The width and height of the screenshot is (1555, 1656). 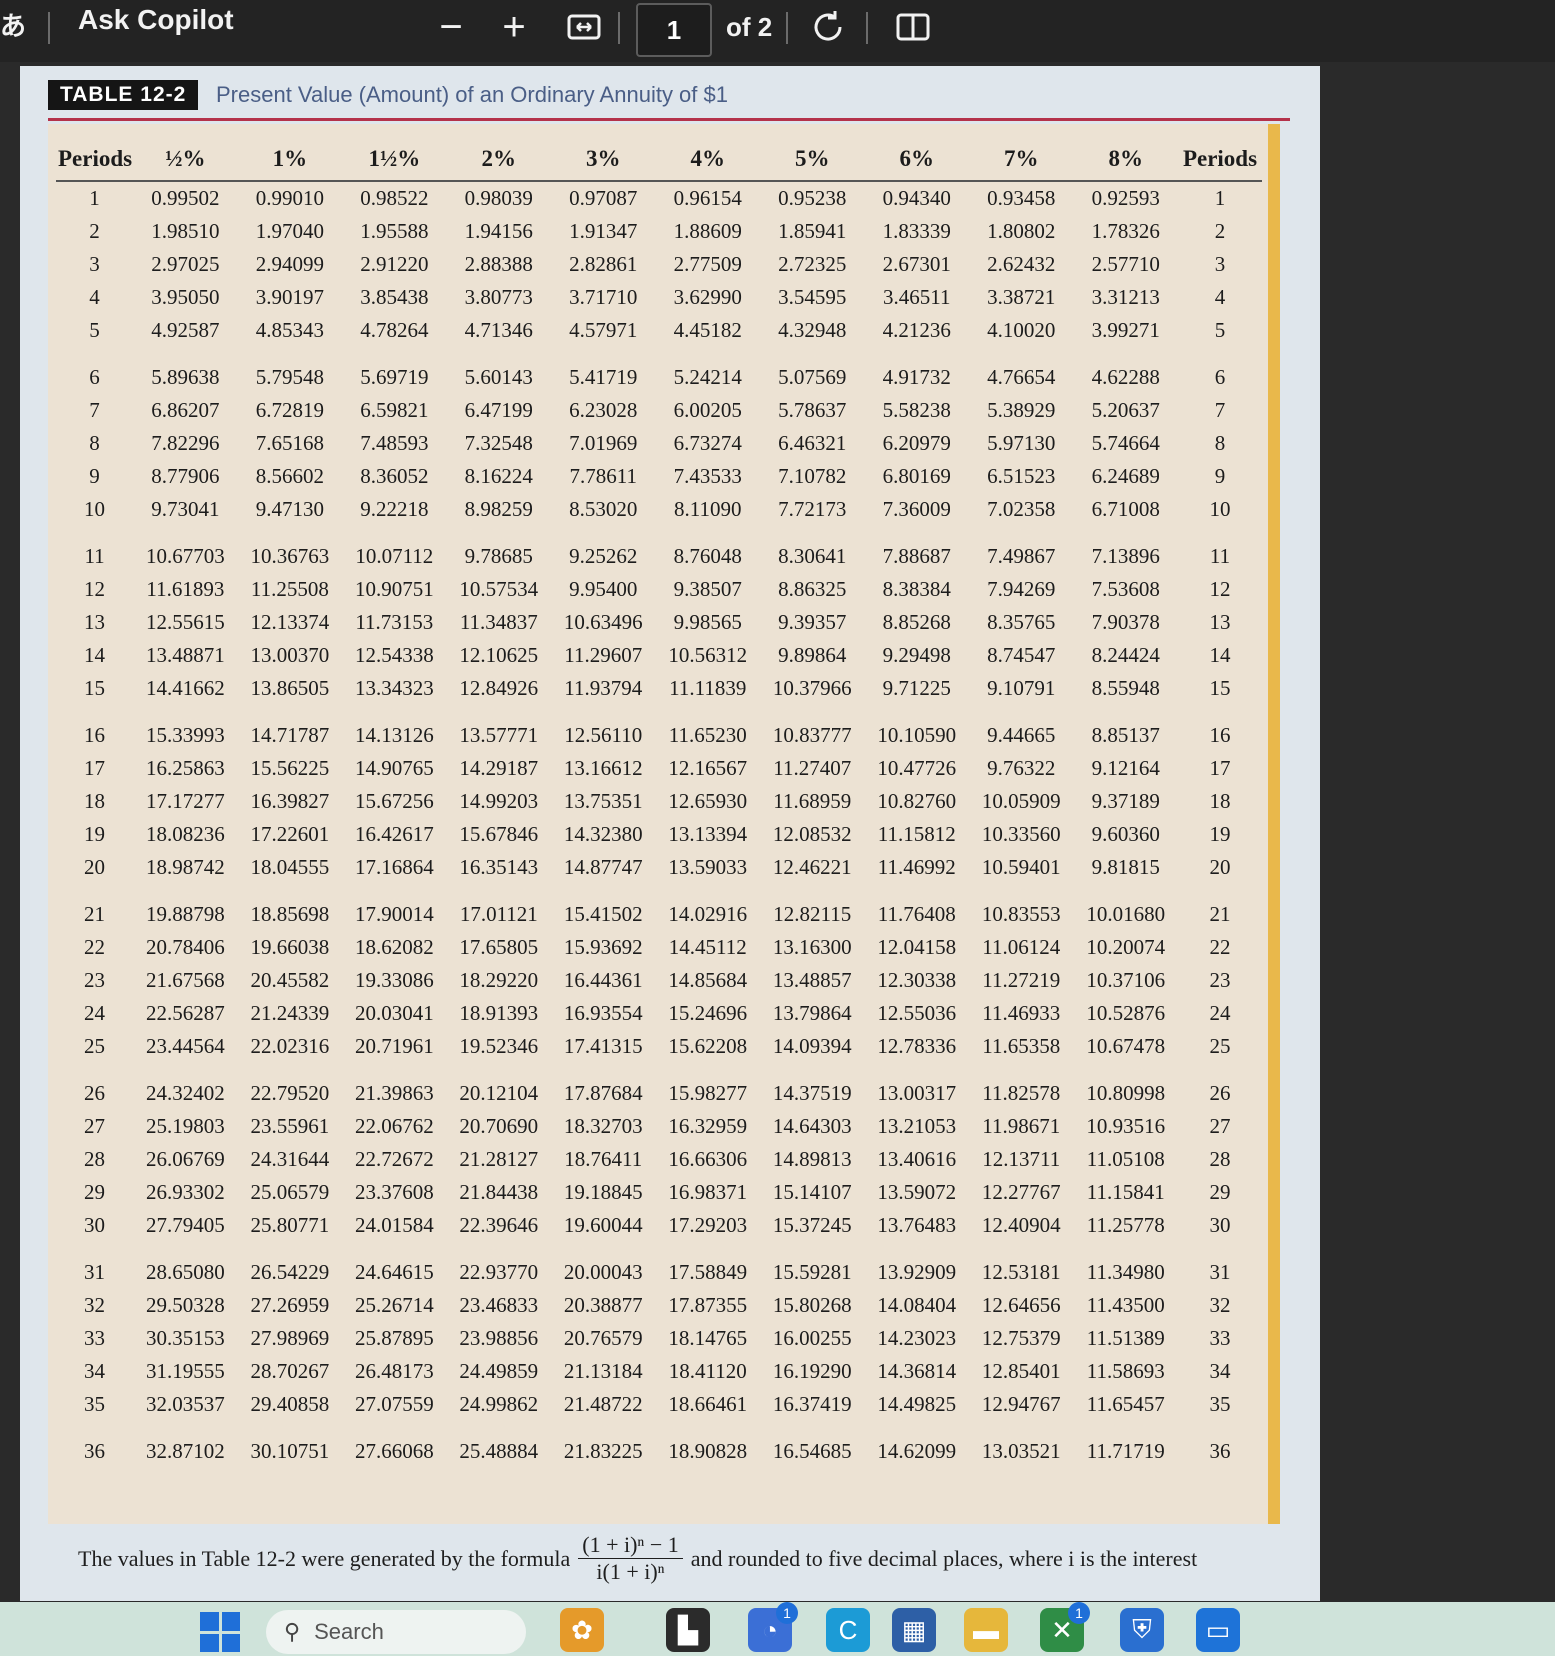 What do you see at coordinates (812, 1126) in the screenshot?
I see `value-cell: 14.64303` at bounding box center [812, 1126].